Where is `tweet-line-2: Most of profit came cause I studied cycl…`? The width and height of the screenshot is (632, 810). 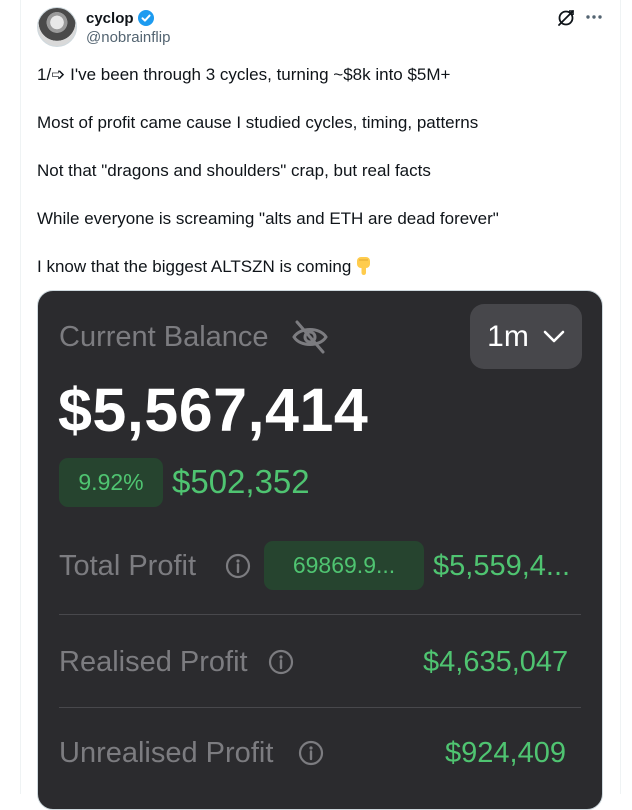 tweet-line-2: Most of profit came cause I studied cycl… is located at coordinates (258, 122).